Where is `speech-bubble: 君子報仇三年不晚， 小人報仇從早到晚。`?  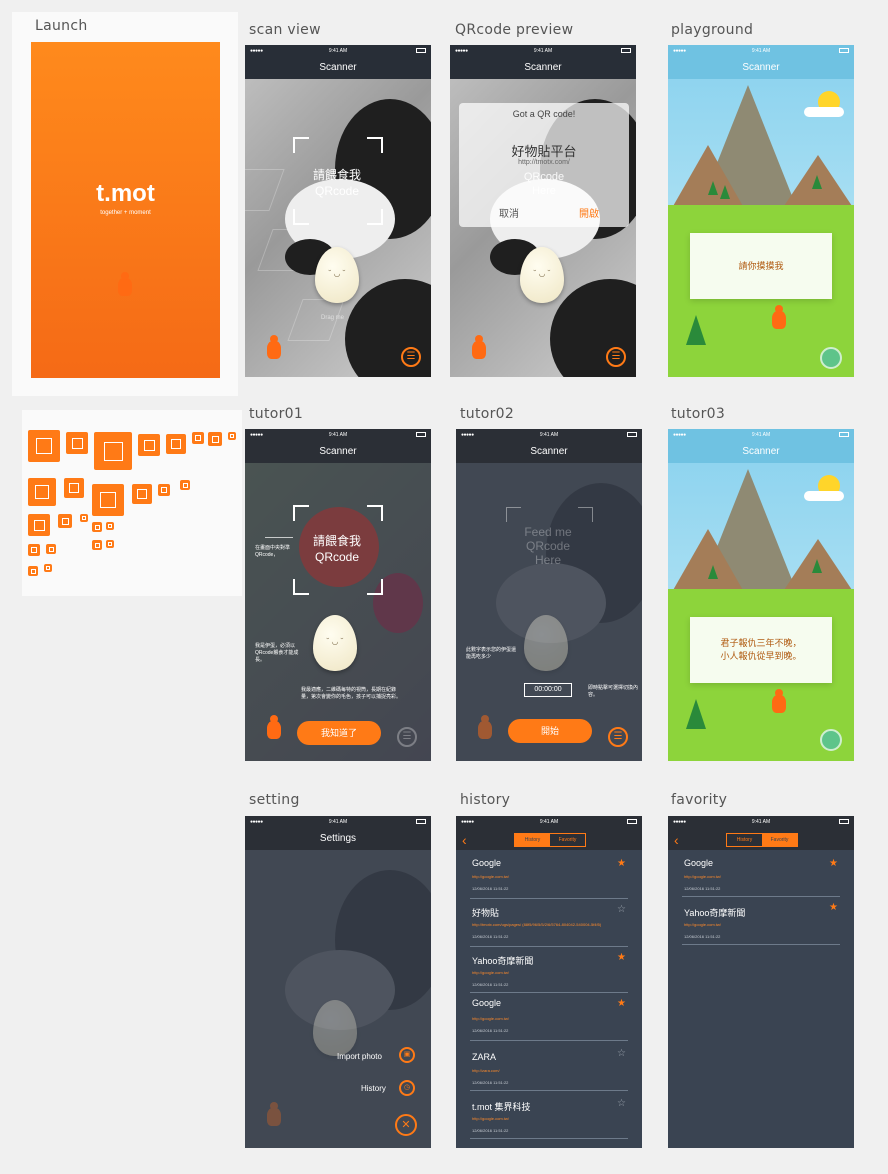
speech-bubble: 君子報仇三年不晚， 小人報仇從早到晚。 is located at coordinates (761, 650).